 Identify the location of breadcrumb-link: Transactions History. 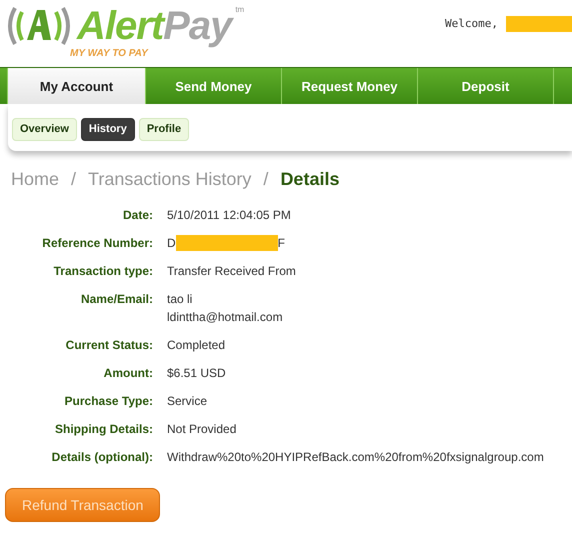
(170, 179).